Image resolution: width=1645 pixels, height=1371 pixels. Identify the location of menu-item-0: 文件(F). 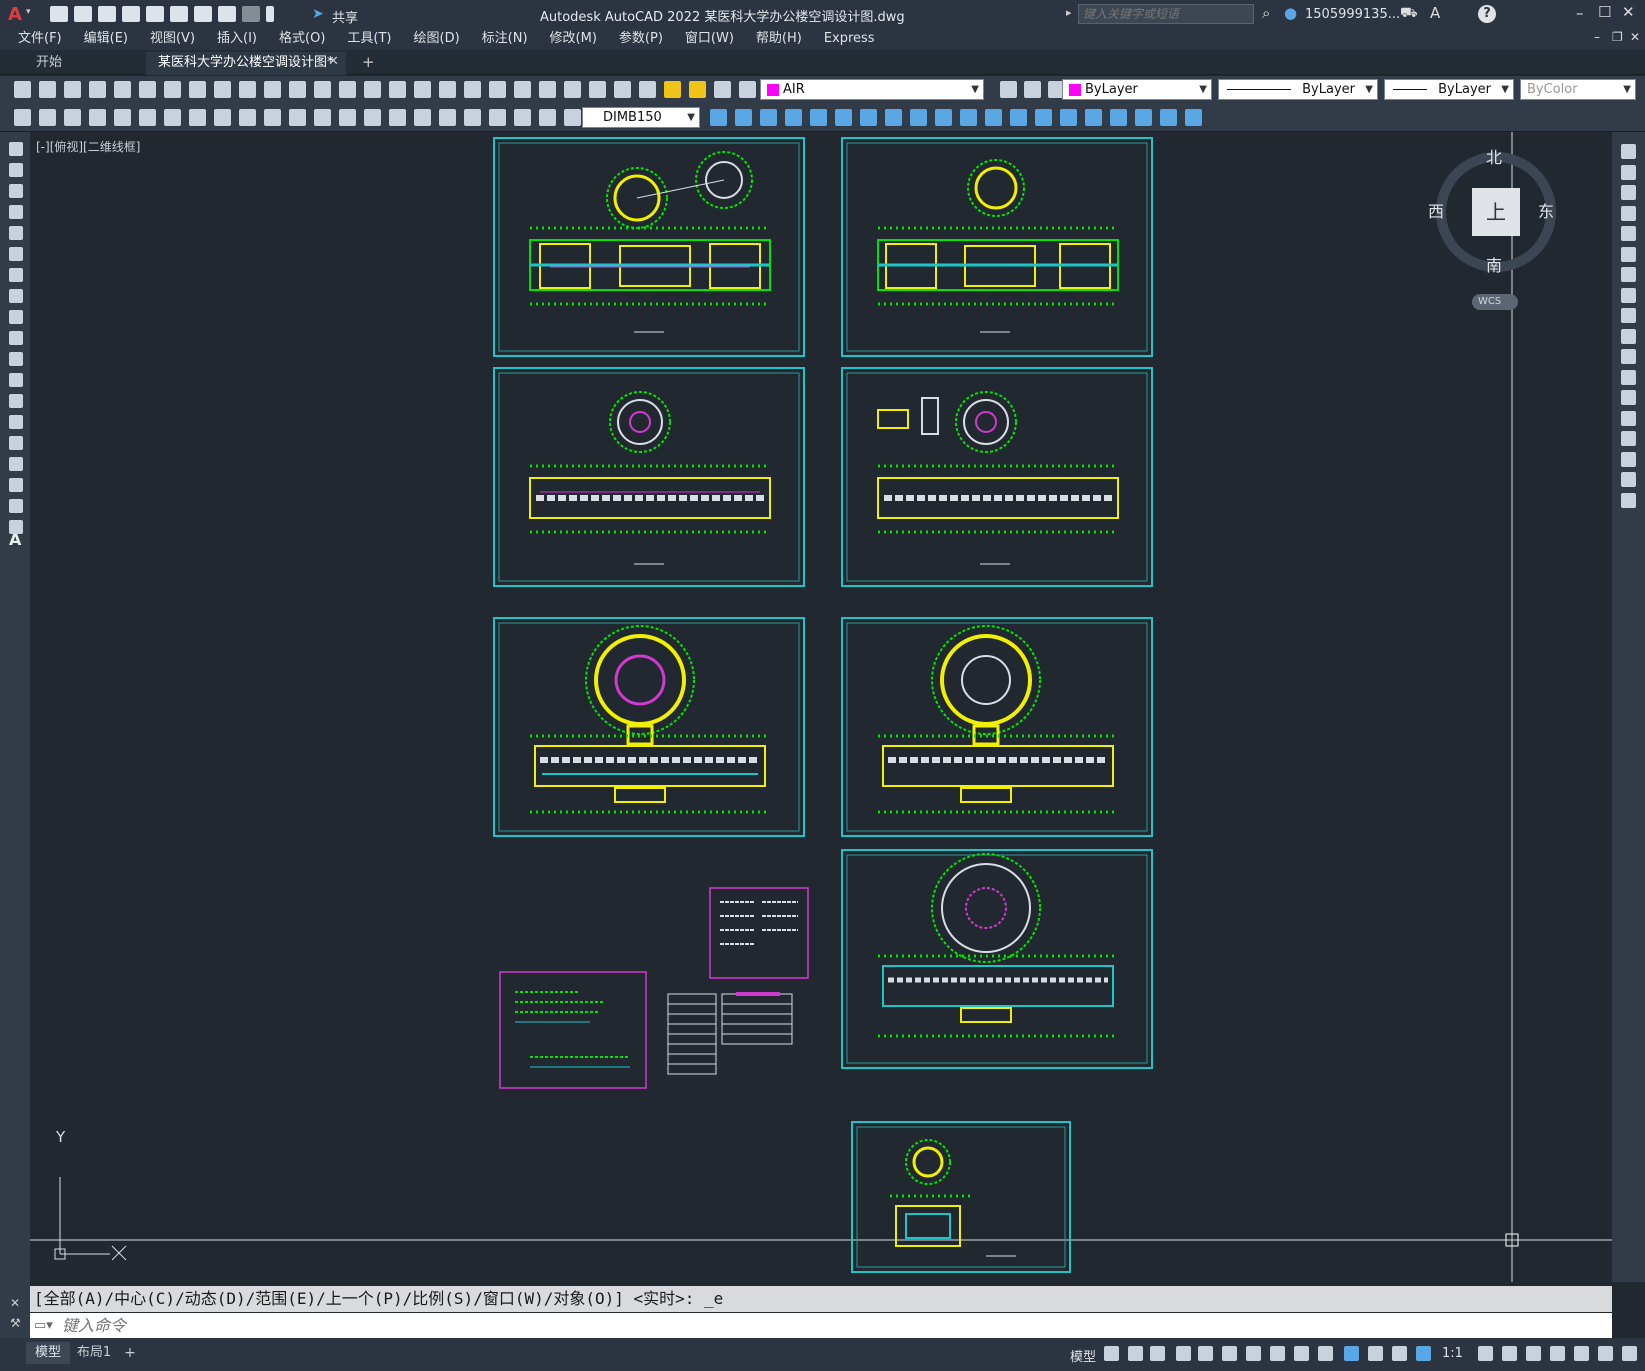
(40, 39).